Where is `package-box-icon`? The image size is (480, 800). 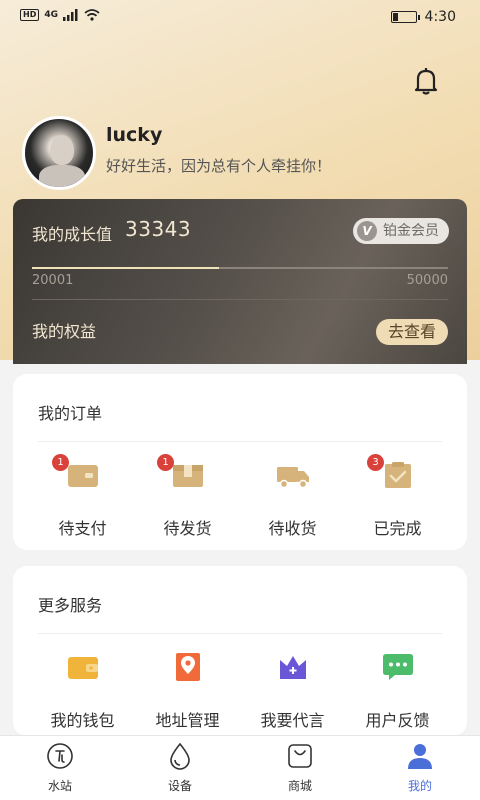 package-box-icon is located at coordinates (187, 476).